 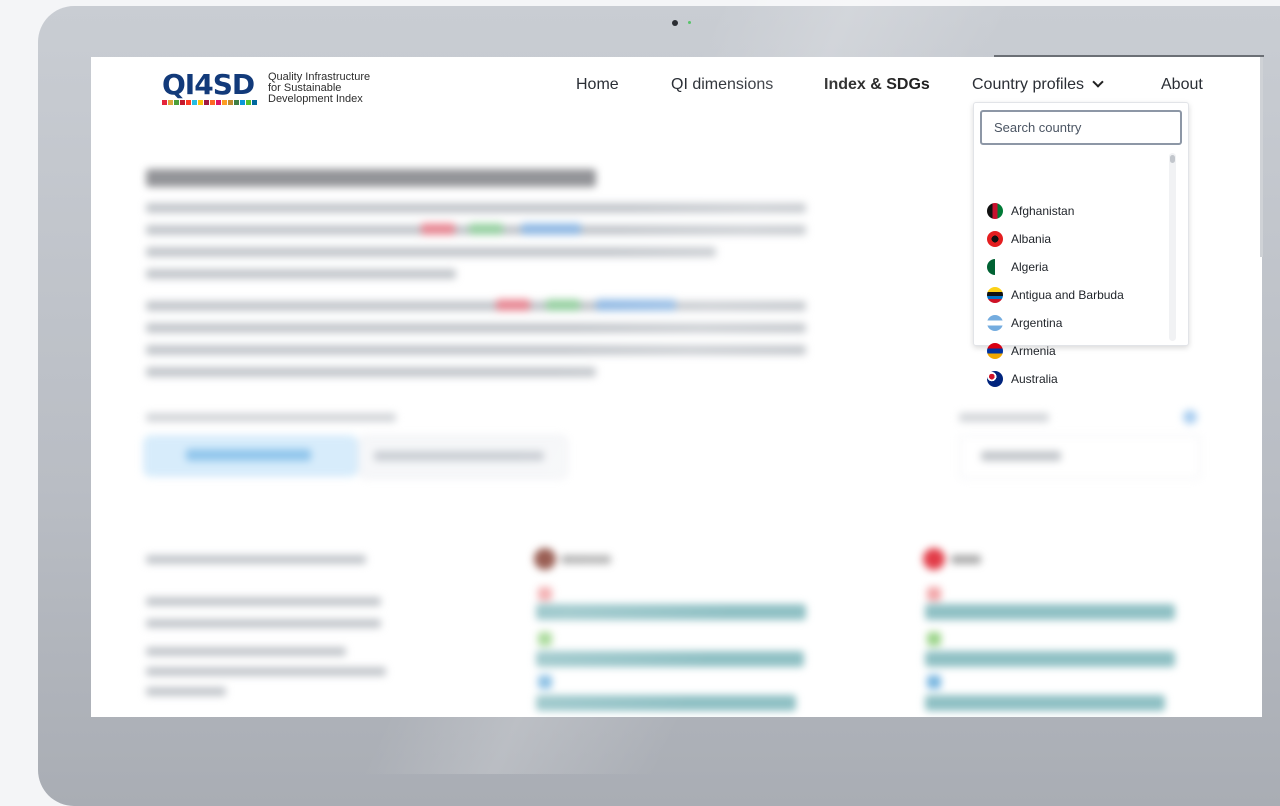 What do you see at coordinates (1034, 379) in the screenshot?
I see `country-name: Australia` at bounding box center [1034, 379].